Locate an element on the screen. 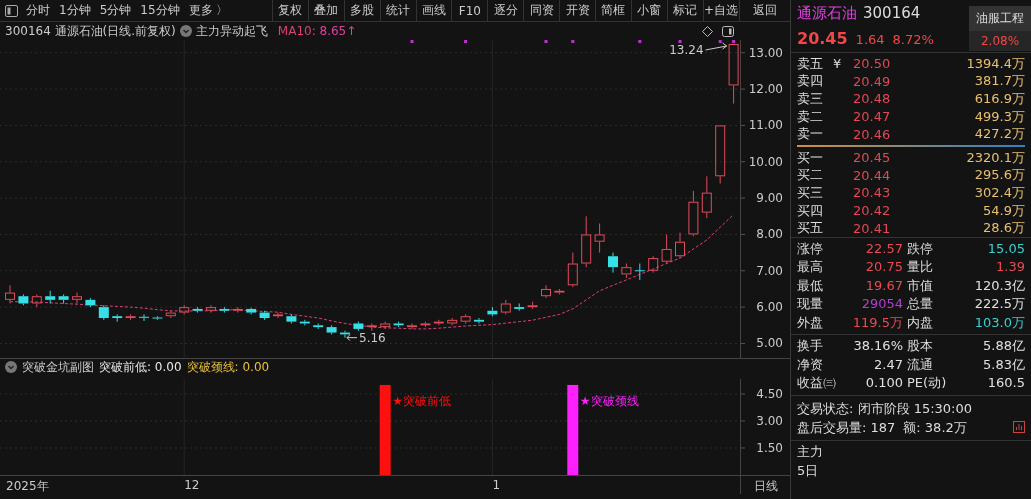 This screenshot has width=1031, height=499. order-price: 20.47 is located at coordinates (872, 117).